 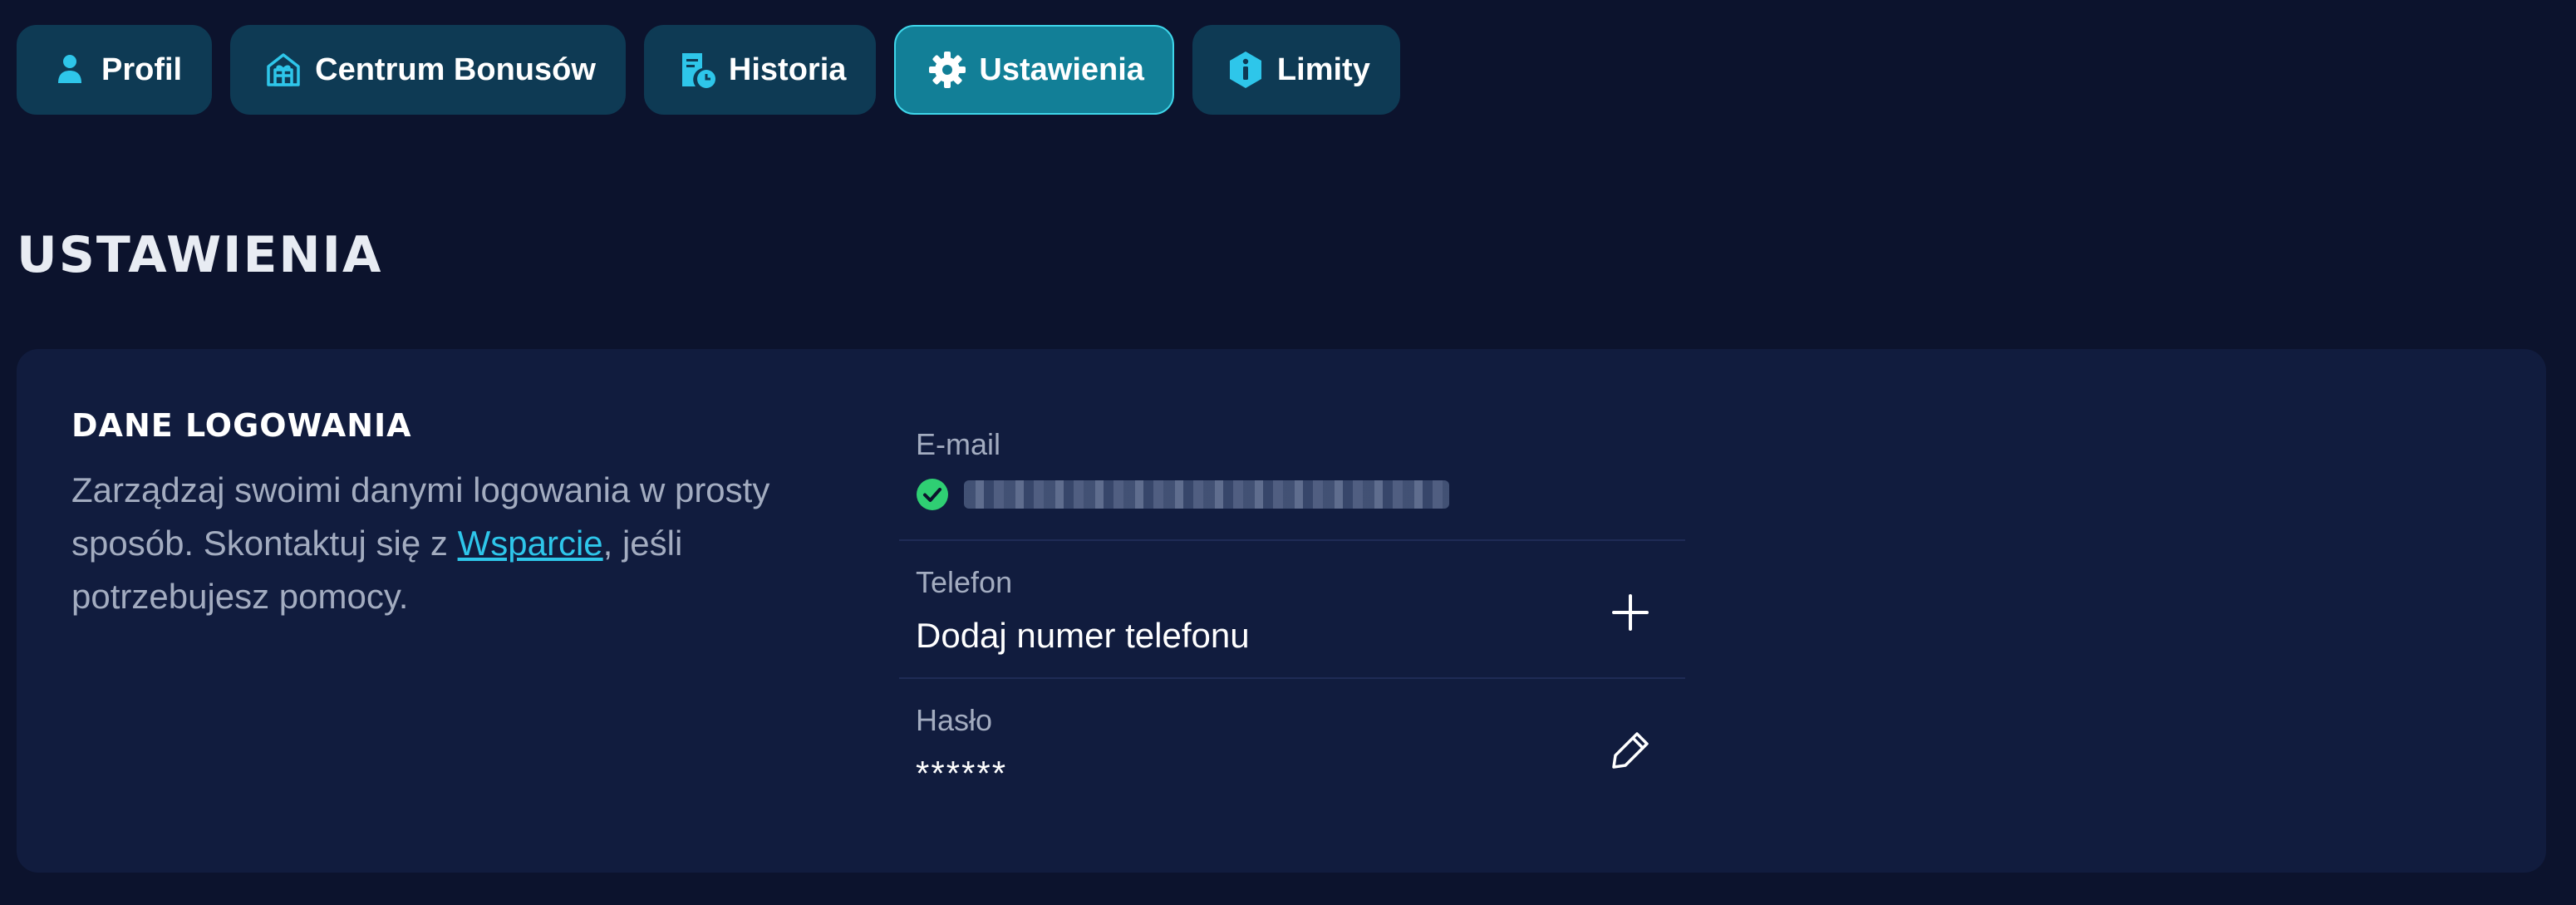 I want to click on phone-field: Telefon Dodaj numer telefonu, so click(x=1292, y=610).